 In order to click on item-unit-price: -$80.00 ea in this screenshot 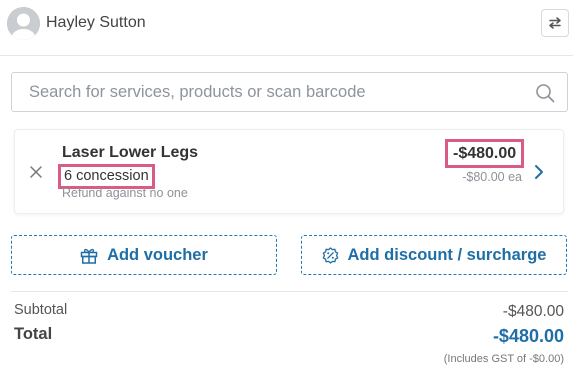, I will do `click(492, 177)`.